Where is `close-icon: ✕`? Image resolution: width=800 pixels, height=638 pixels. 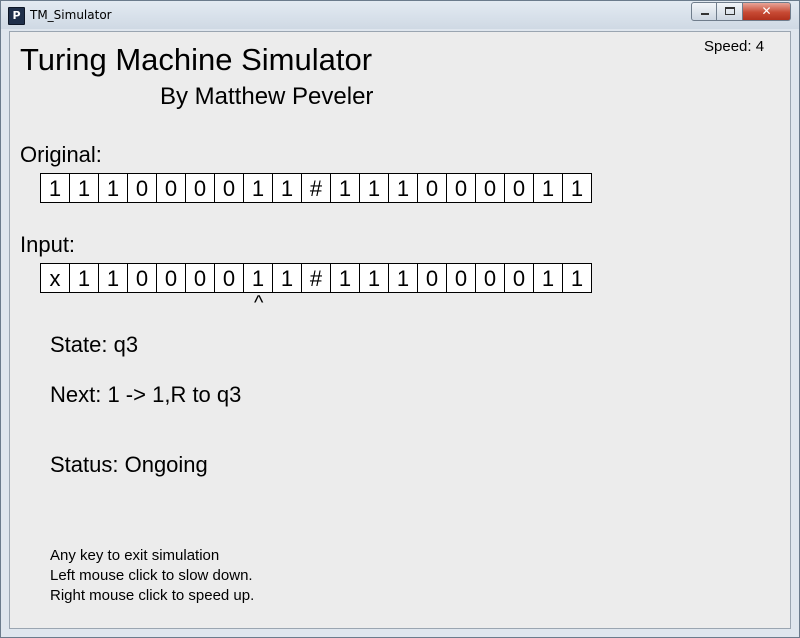 close-icon: ✕ is located at coordinates (766, 11).